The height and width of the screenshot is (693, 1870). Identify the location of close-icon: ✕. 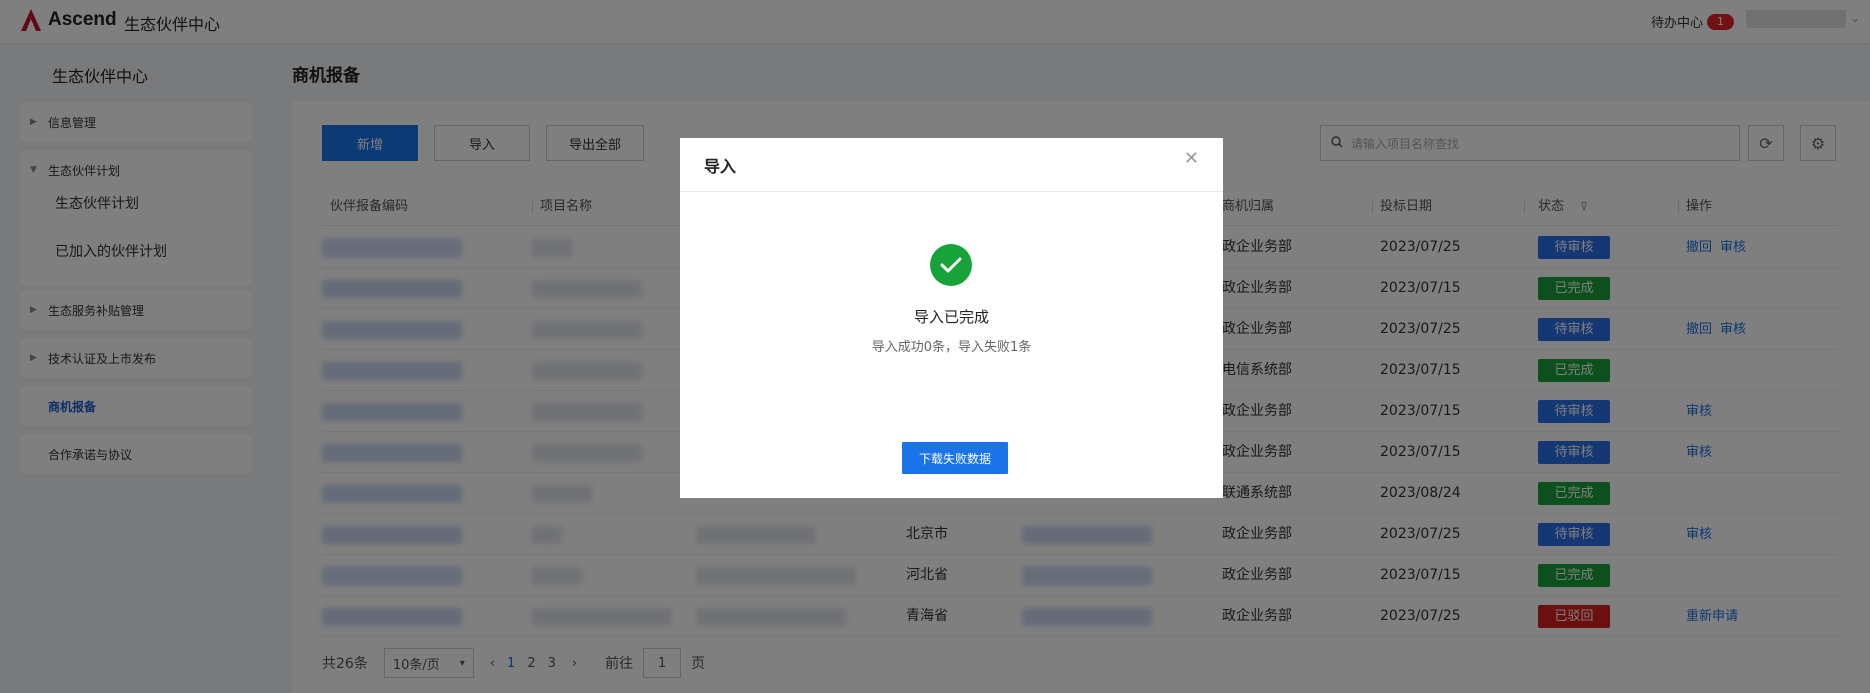
(1191, 158).